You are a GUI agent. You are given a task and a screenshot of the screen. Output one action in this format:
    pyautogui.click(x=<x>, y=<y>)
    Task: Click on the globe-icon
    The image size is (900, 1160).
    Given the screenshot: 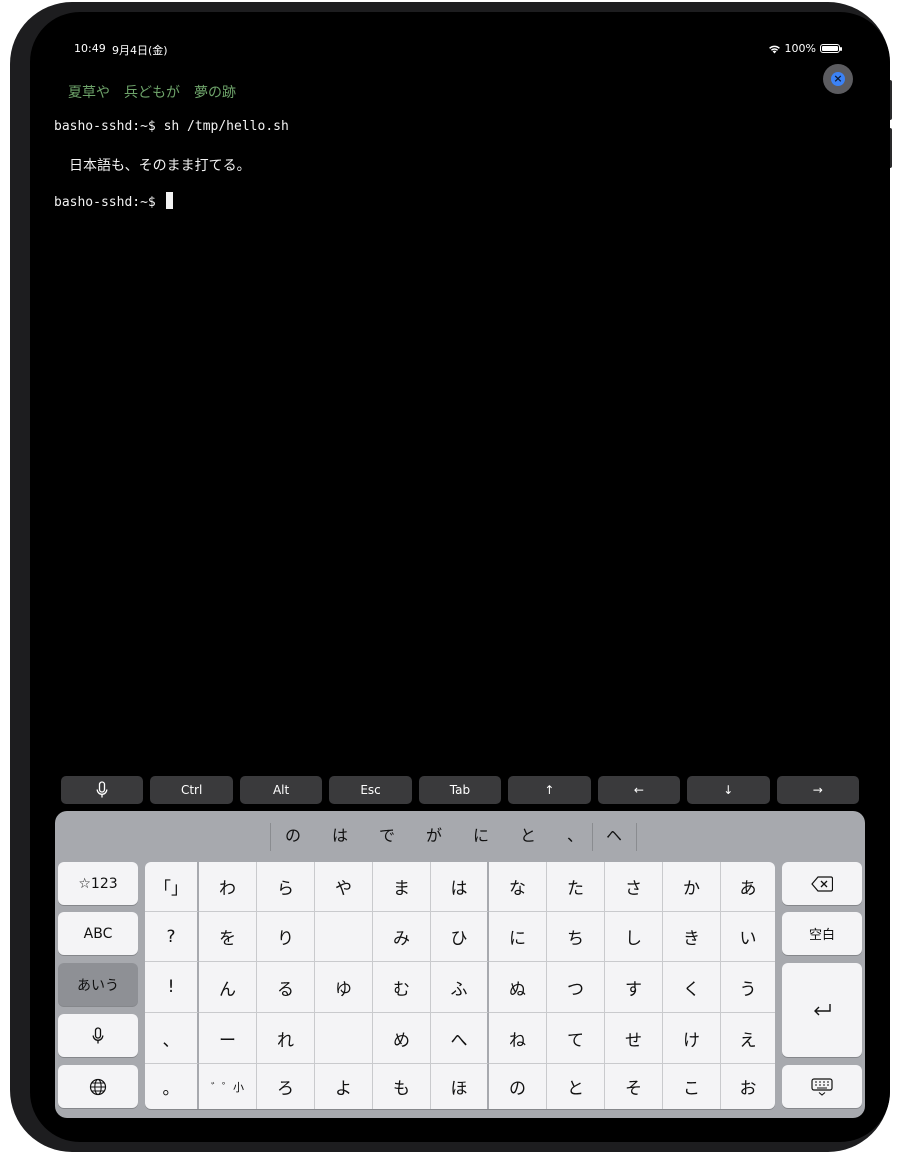 What is the action you would take?
    pyautogui.click(x=98, y=1086)
    